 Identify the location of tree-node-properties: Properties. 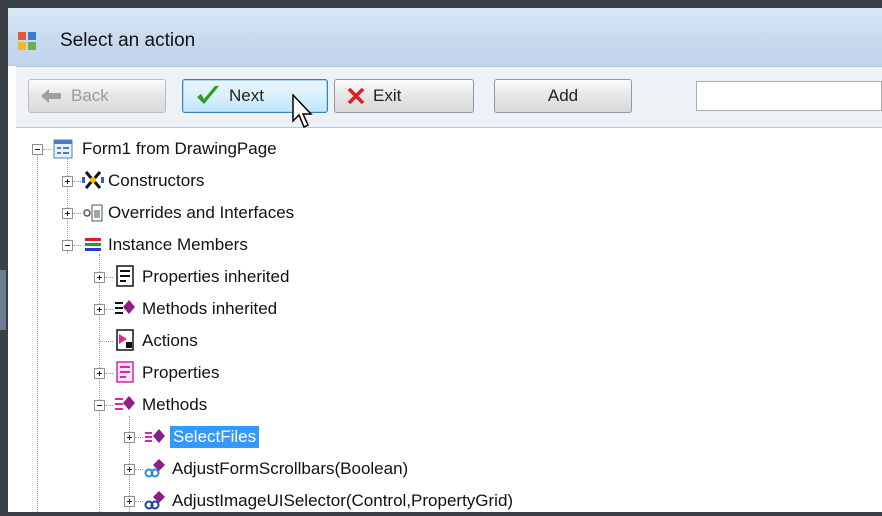
(226, 373).